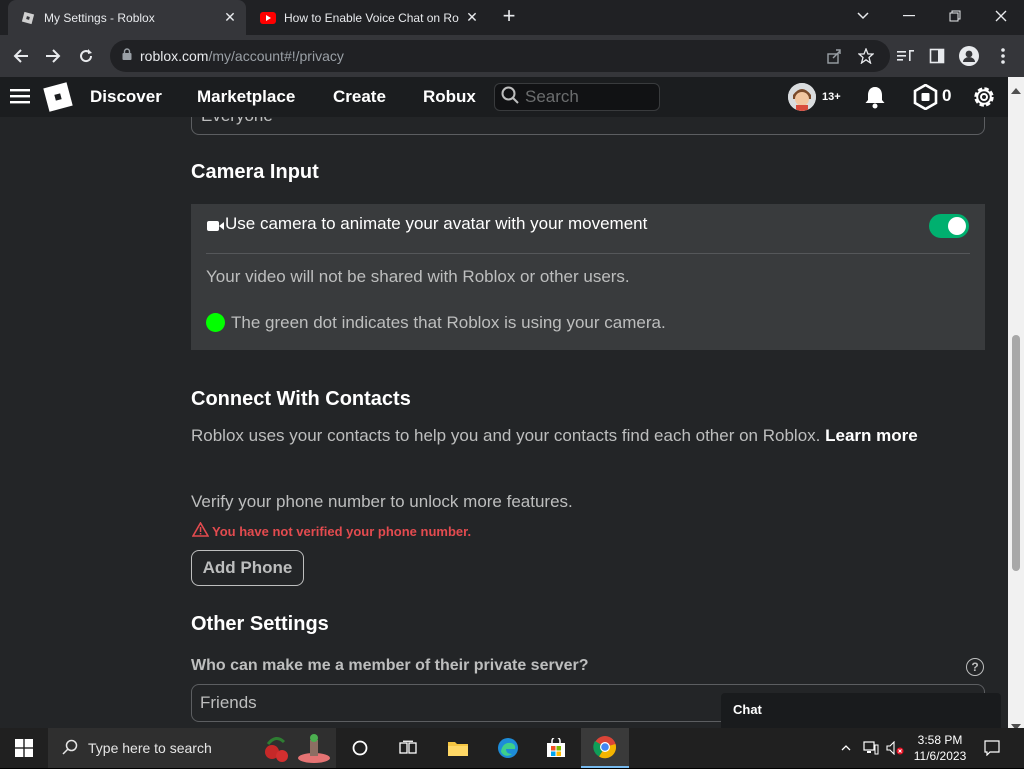 This screenshot has height=769, width=1024. Describe the element at coordinates (126, 97) in the screenshot. I see `nav-discover: Discover` at that location.